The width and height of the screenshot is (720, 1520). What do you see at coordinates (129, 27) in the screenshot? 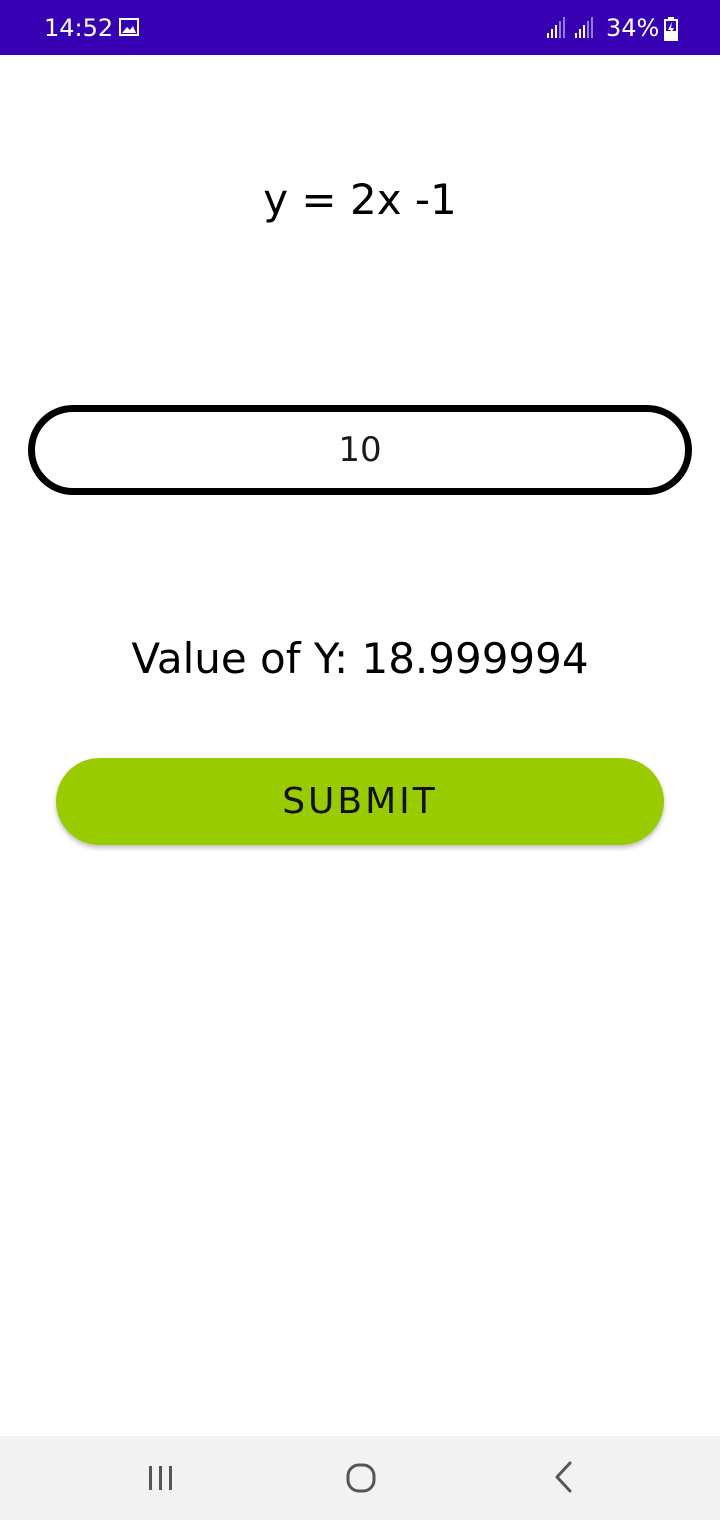
I see `gallery-icon` at bounding box center [129, 27].